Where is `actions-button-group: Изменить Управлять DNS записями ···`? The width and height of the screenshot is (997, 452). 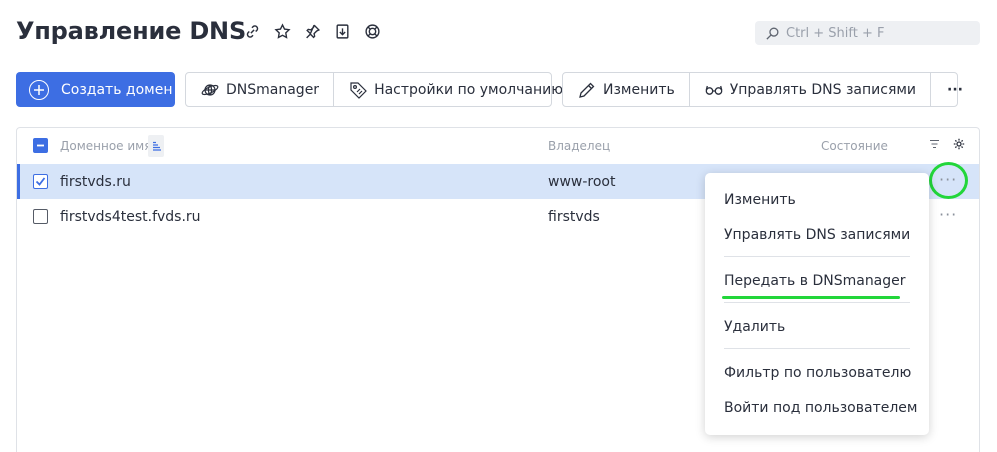 actions-button-group: Изменить Управлять DNS записями ··· is located at coordinates (762, 89).